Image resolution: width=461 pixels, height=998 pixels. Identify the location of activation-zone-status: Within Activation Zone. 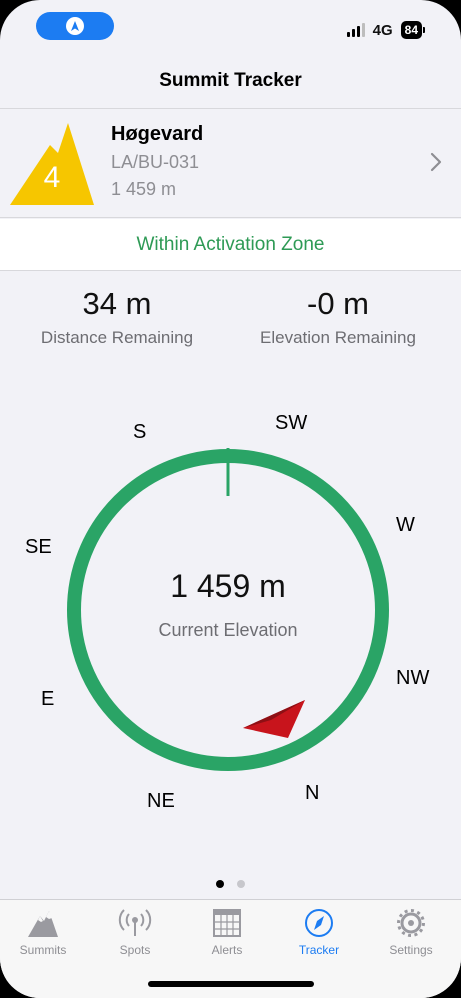
(230, 245).